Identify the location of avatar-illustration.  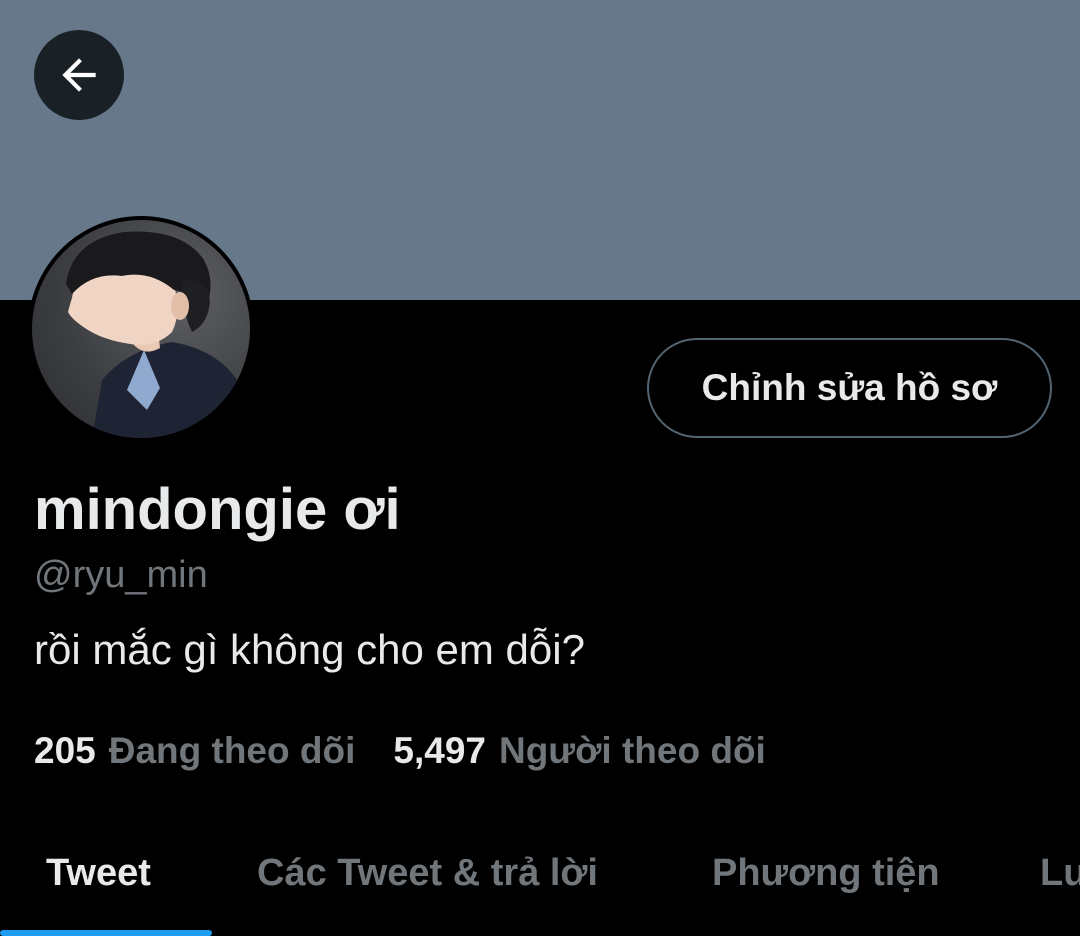
(158, 334).